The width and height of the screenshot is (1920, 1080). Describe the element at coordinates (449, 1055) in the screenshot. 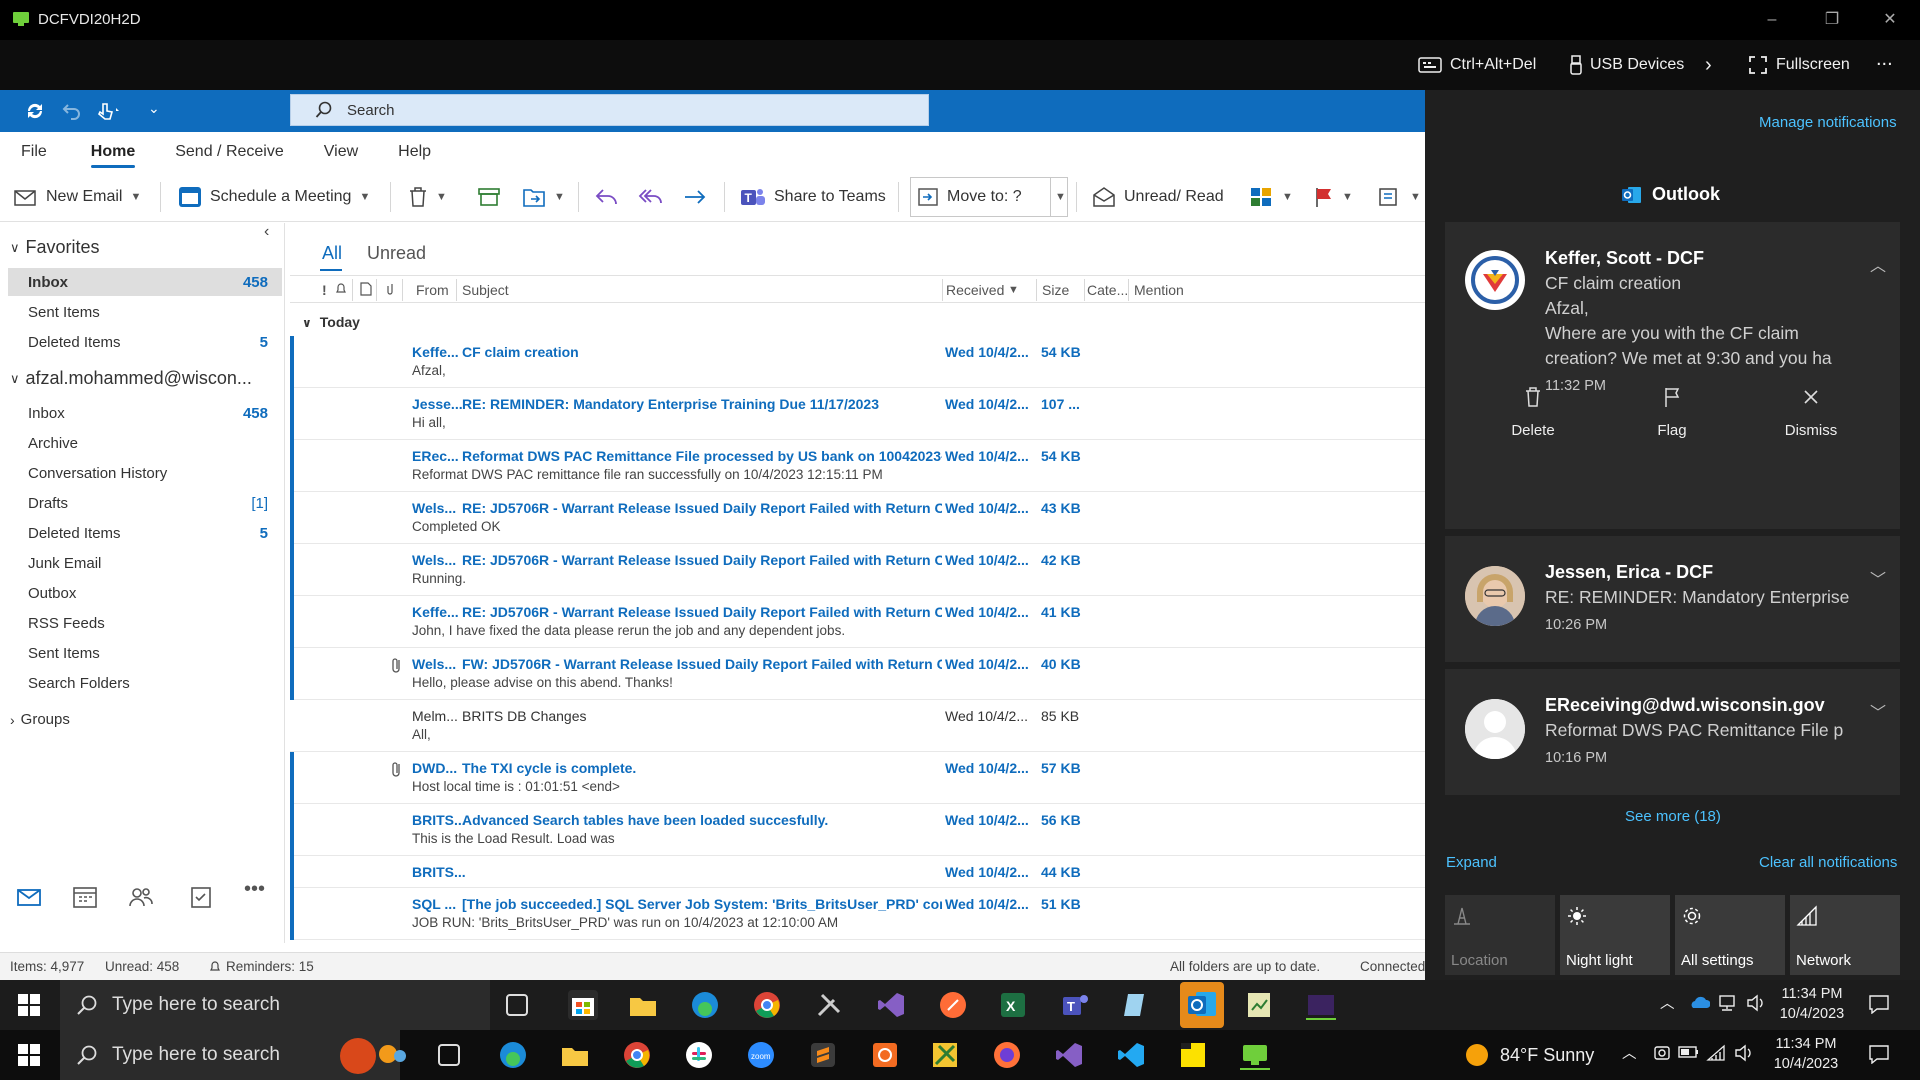

I see `task-view-icon` at that location.